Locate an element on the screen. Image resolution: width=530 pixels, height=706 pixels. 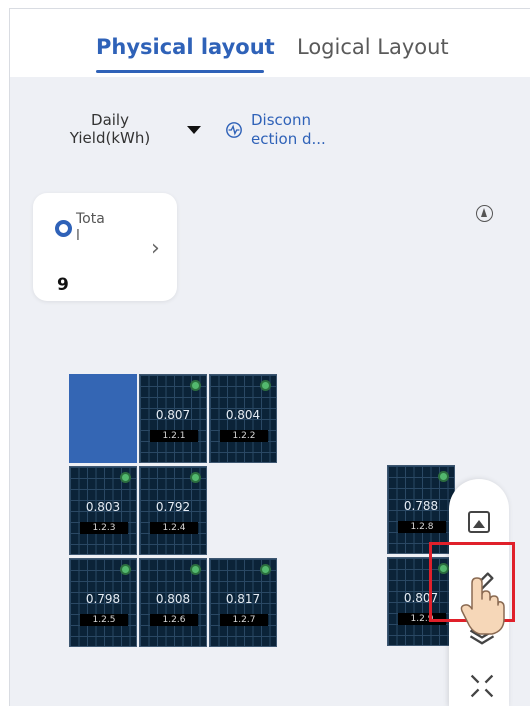
panel-yield: 0.804 is located at coordinates (243, 415).